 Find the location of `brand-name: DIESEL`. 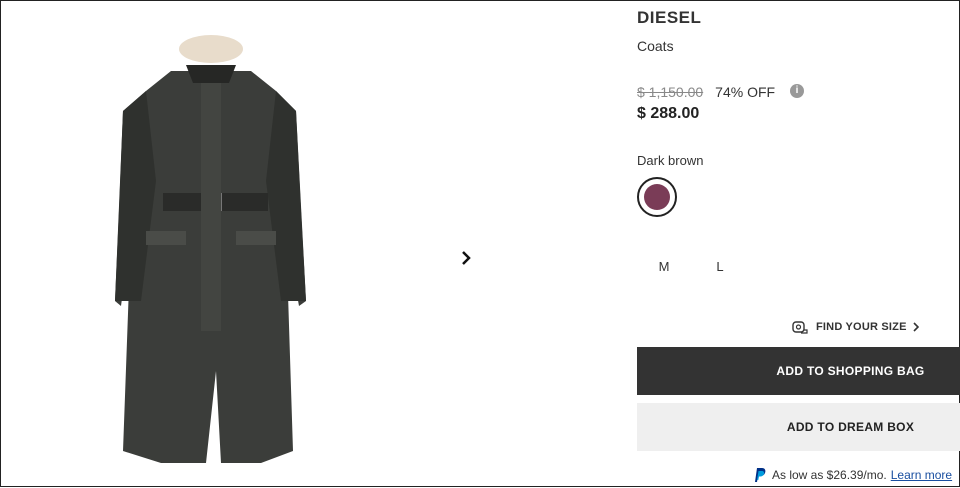

brand-name: DIESEL is located at coordinates (669, 18).